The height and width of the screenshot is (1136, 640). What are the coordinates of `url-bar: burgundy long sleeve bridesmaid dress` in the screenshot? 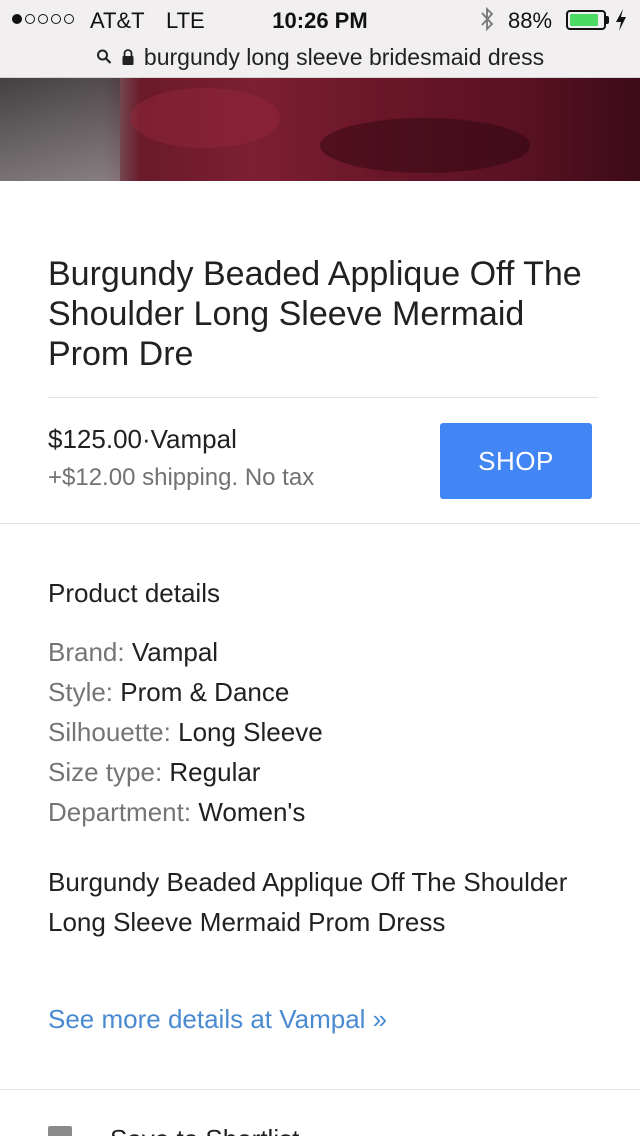 It's located at (320, 57).